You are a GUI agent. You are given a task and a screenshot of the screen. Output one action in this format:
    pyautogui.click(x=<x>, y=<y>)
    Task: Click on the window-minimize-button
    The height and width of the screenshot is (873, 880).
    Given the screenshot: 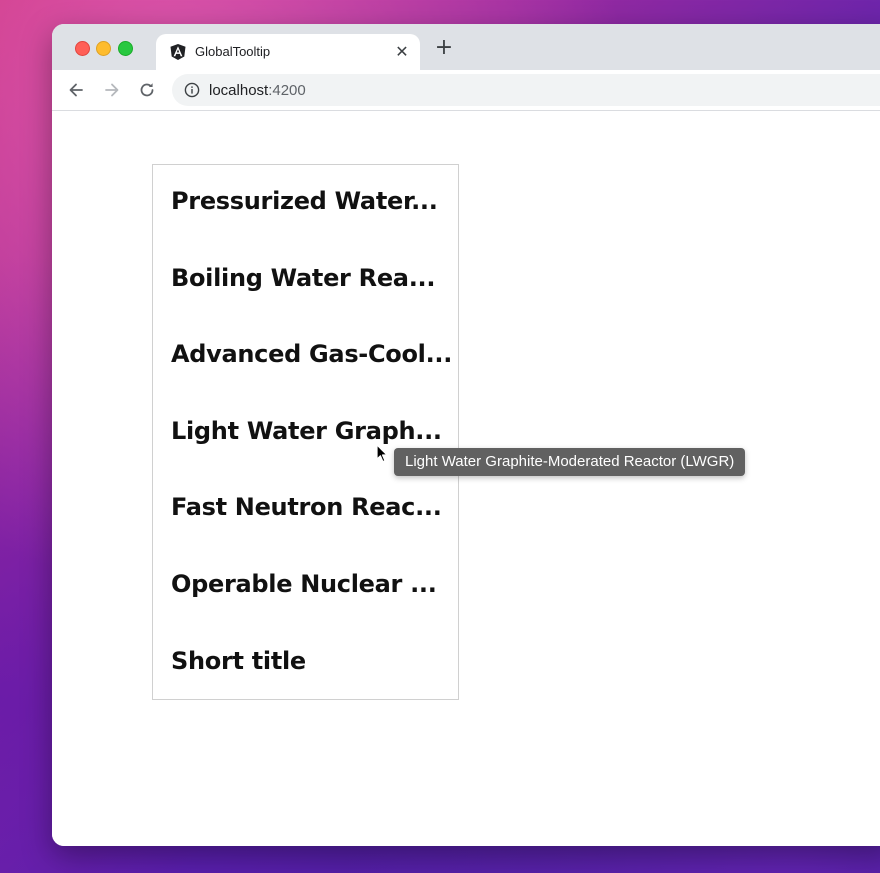 What is the action you would take?
    pyautogui.click(x=103, y=48)
    